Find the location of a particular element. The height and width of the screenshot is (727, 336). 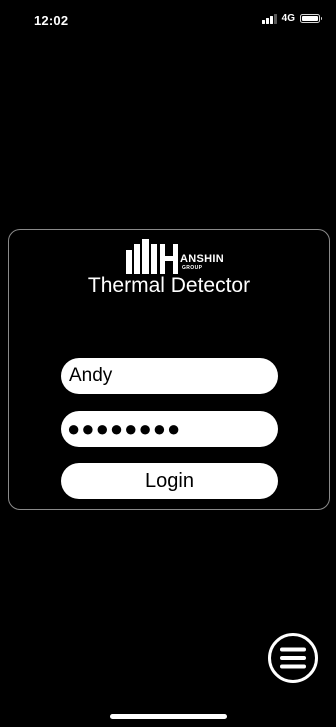

home-indicator is located at coordinates (168, 716).